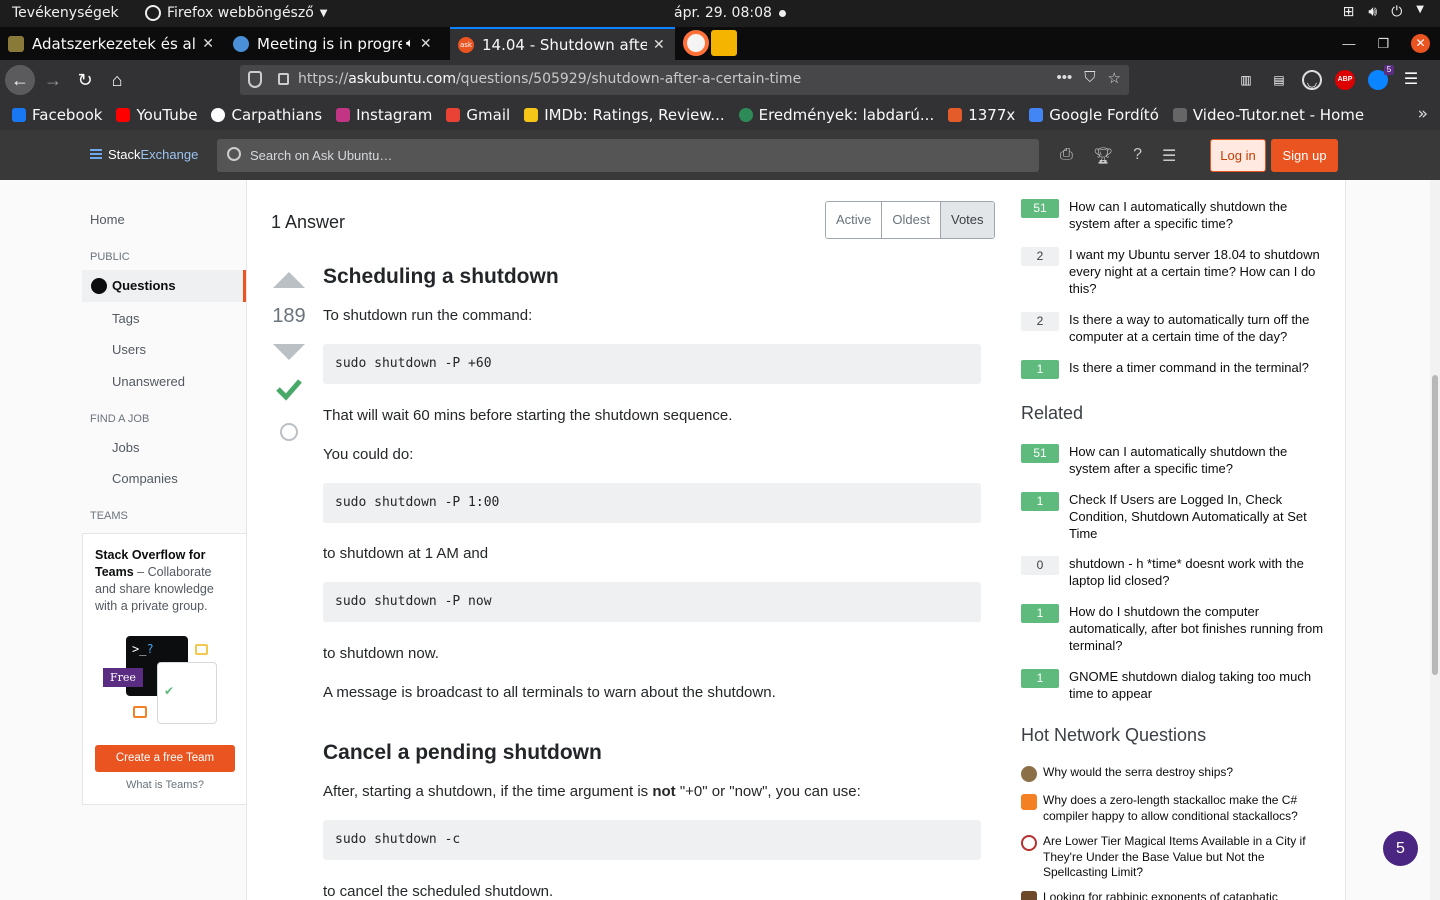  I want to click on window-controls: — ❐ ✕, so click(1386, 43).